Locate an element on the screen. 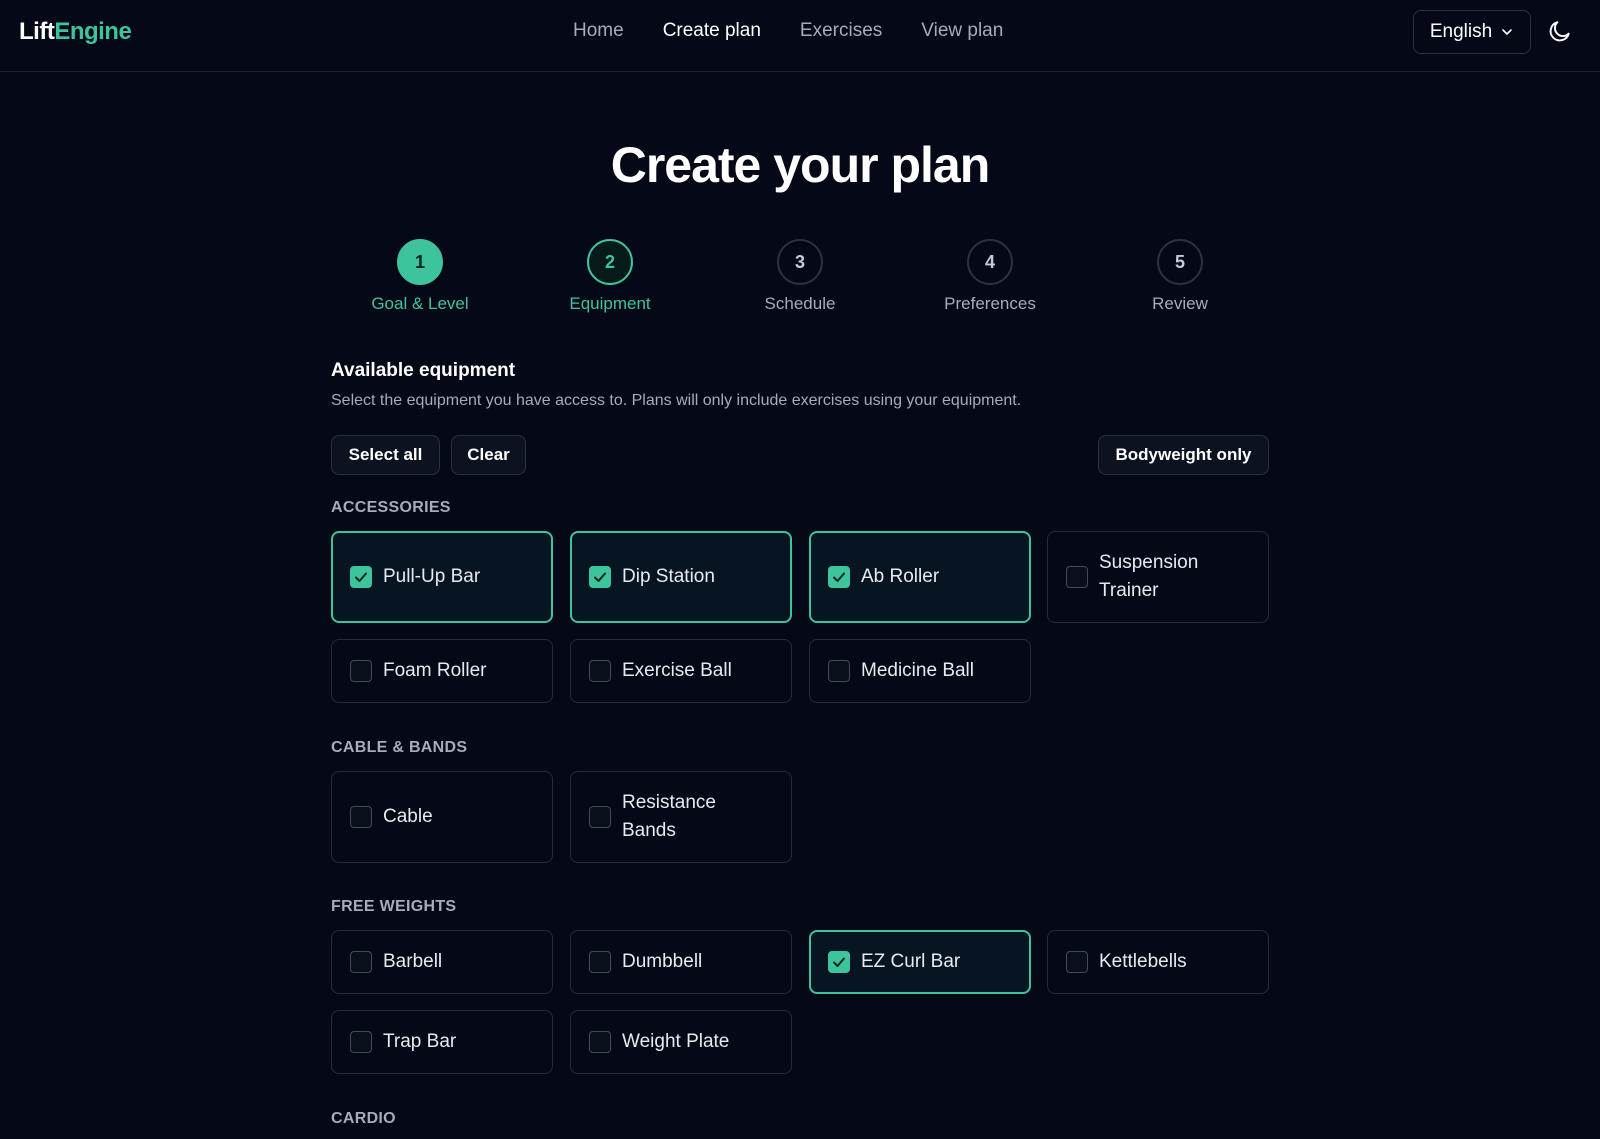 The height and width of the screenshot is (1139, 1600). equipment-card-trap-bar: Trap Bar is located at coordinates (442, 1042).